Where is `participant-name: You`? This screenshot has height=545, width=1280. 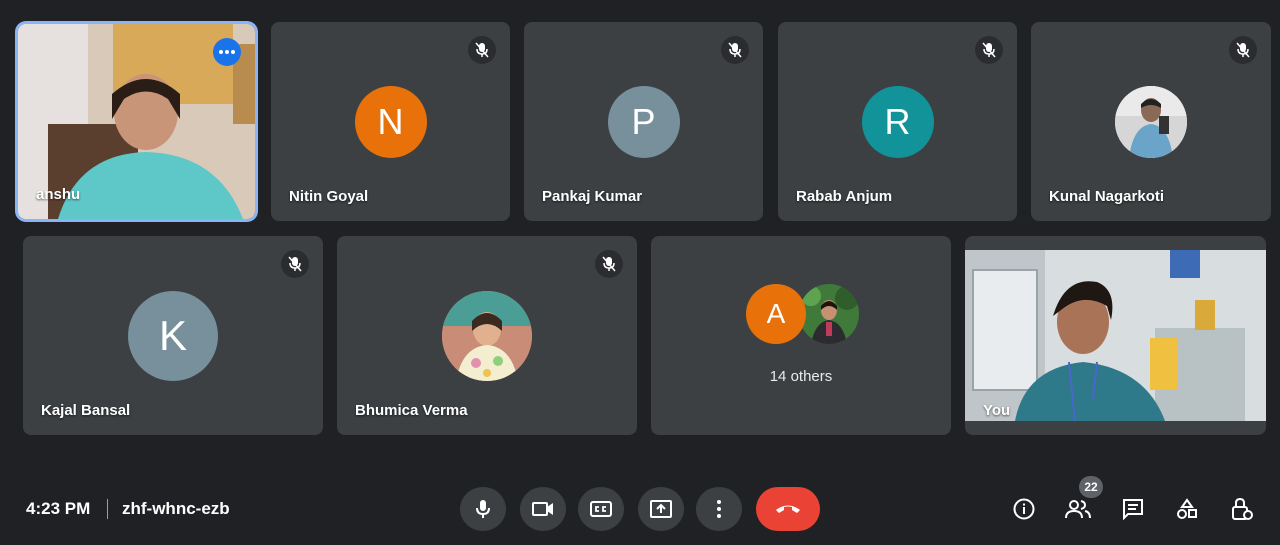
participant-name: You is located at coordinates (997, 410).